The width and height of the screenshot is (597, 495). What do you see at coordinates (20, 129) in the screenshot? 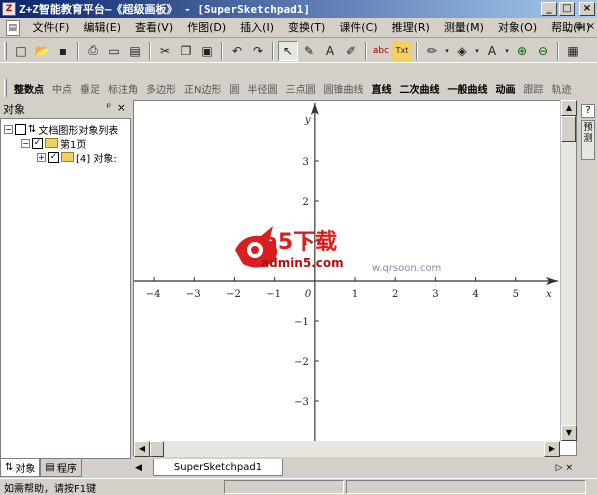
I see `checkbox` at bounding box center [20, 129].